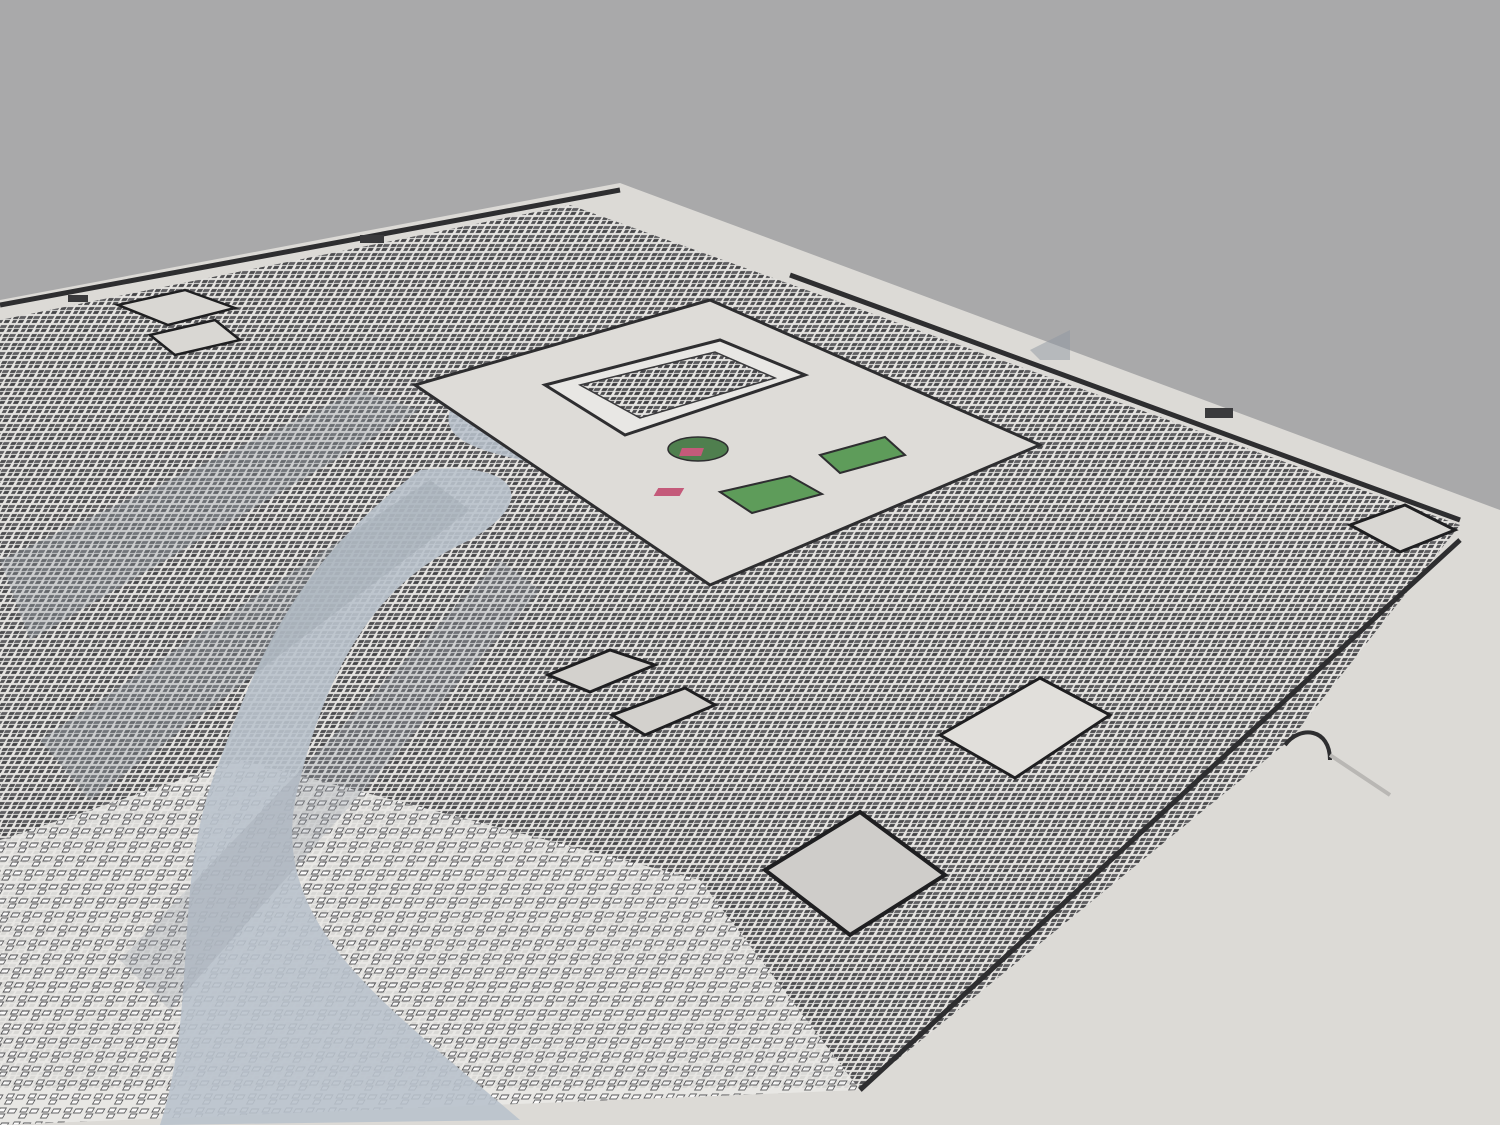 Image resolution: width=1500 pixels, height=1125 pixels. I want to click on temple-east-hall, so click(691, 452).